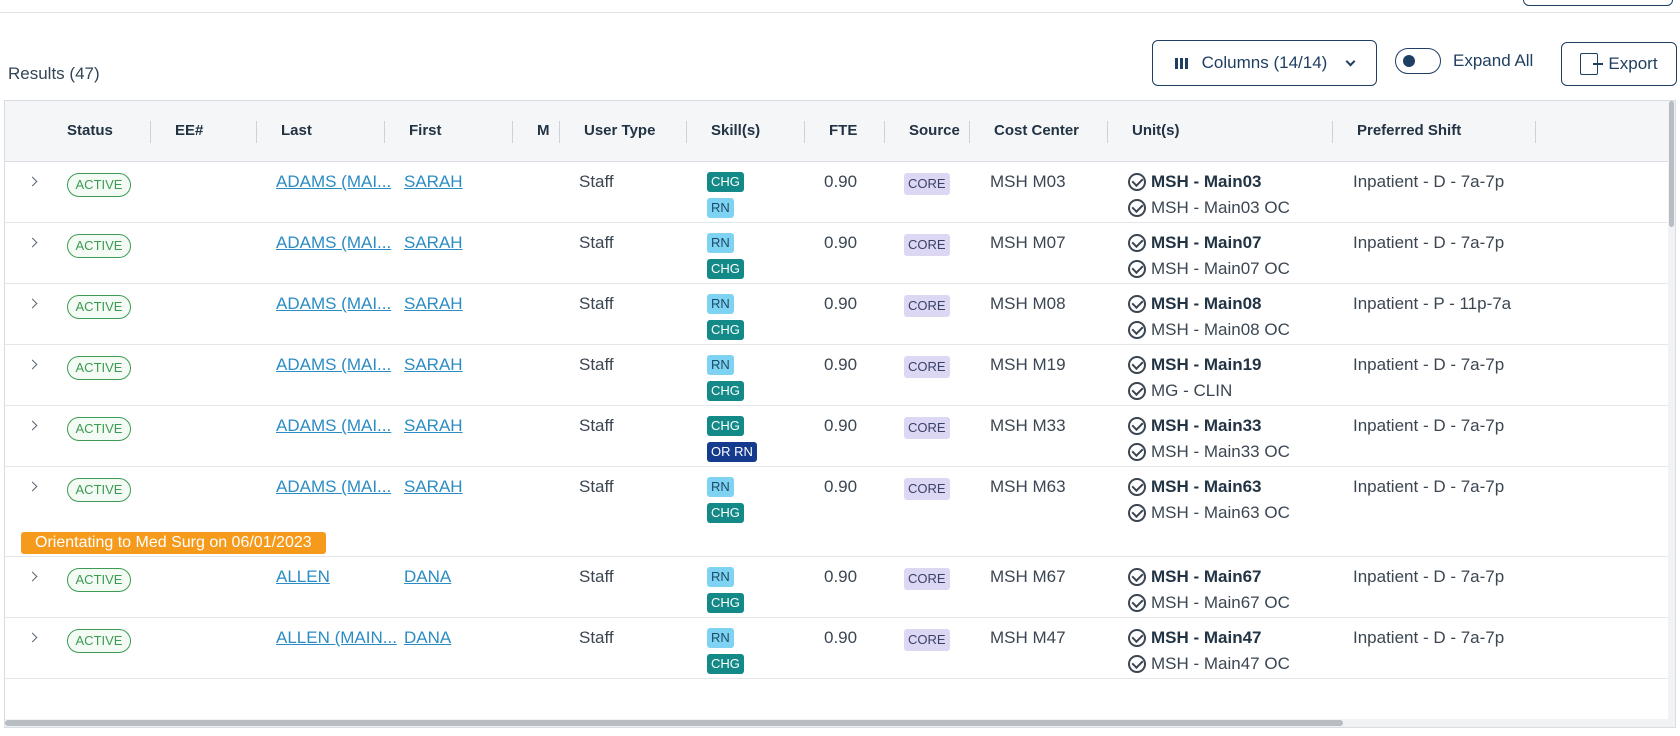 Image resolution: width=1680 pixels, height=736 pixels. I want to click on header-skills: Skill(s), so click(735, 130).